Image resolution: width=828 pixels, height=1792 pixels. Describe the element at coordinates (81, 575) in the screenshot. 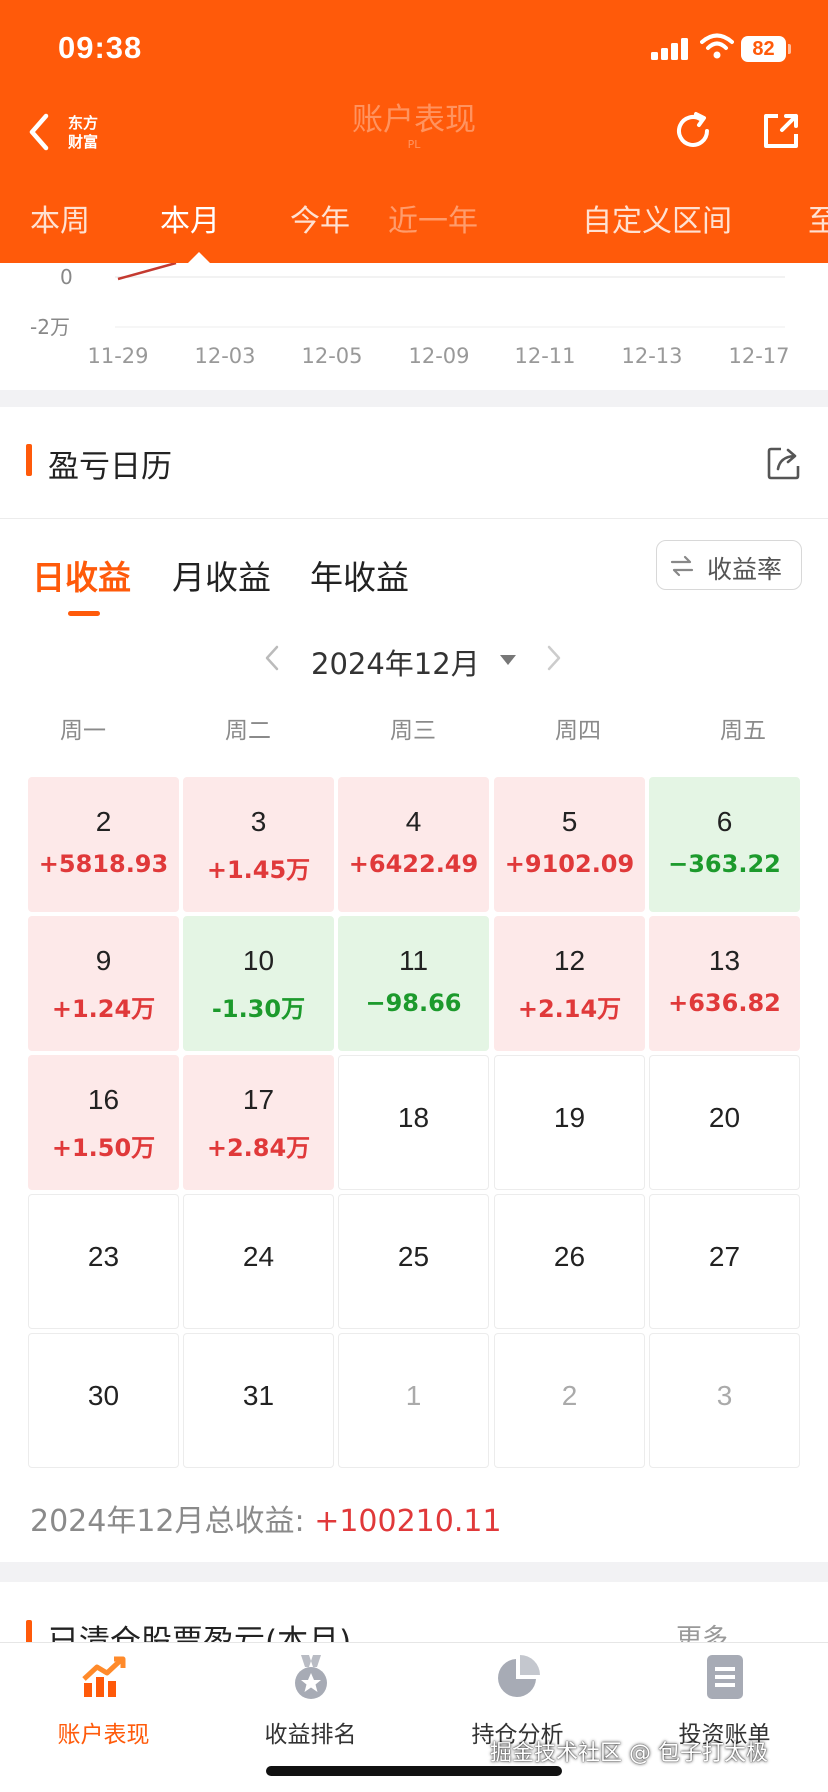

I see `tab-daily-return: 日收益` at that location.